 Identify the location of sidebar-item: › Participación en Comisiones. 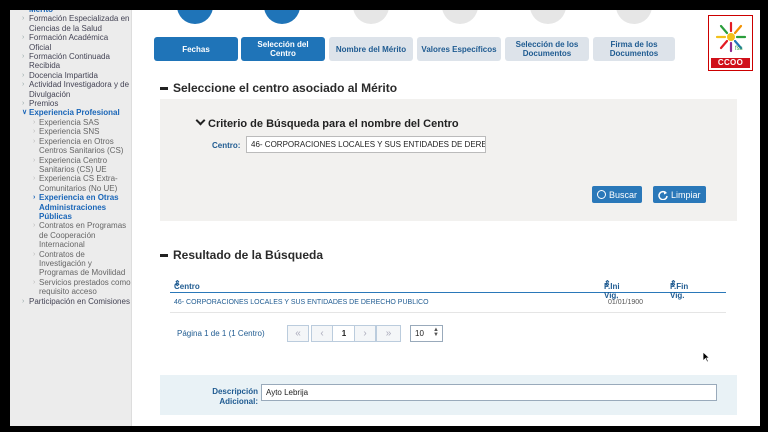
(70, 301).